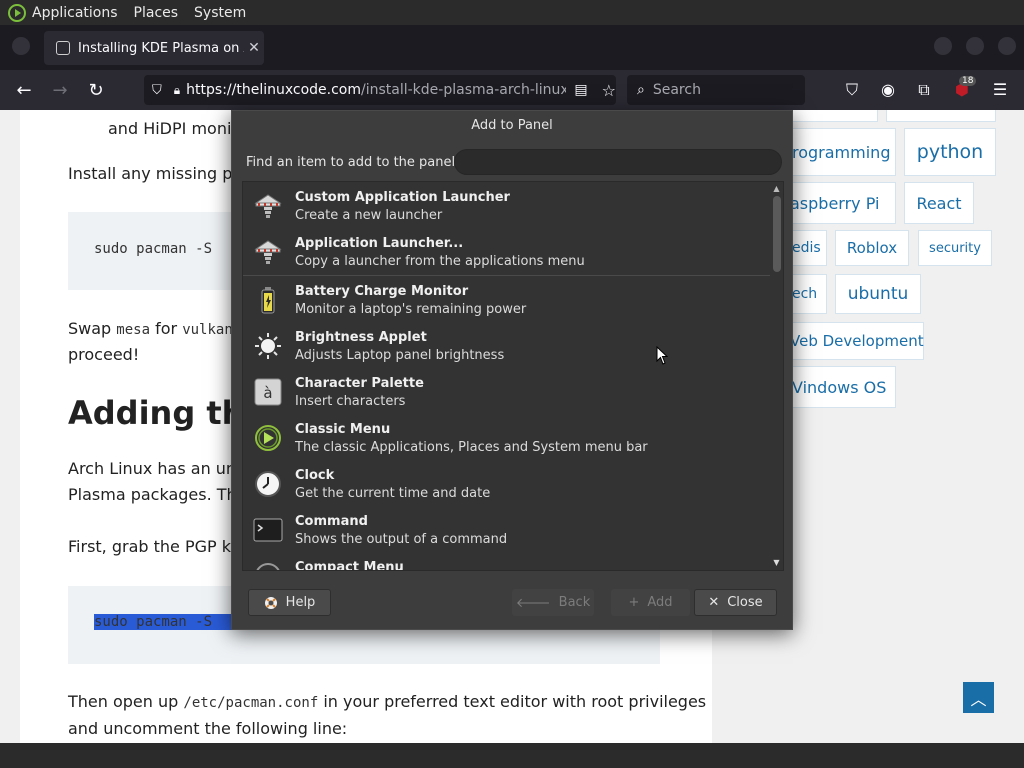 This screenshot has height=768, width=1024. What do you see at coordinates (268, 346) in the screenshot?
I see `brightness-icon` at bounding box center [268, 346].